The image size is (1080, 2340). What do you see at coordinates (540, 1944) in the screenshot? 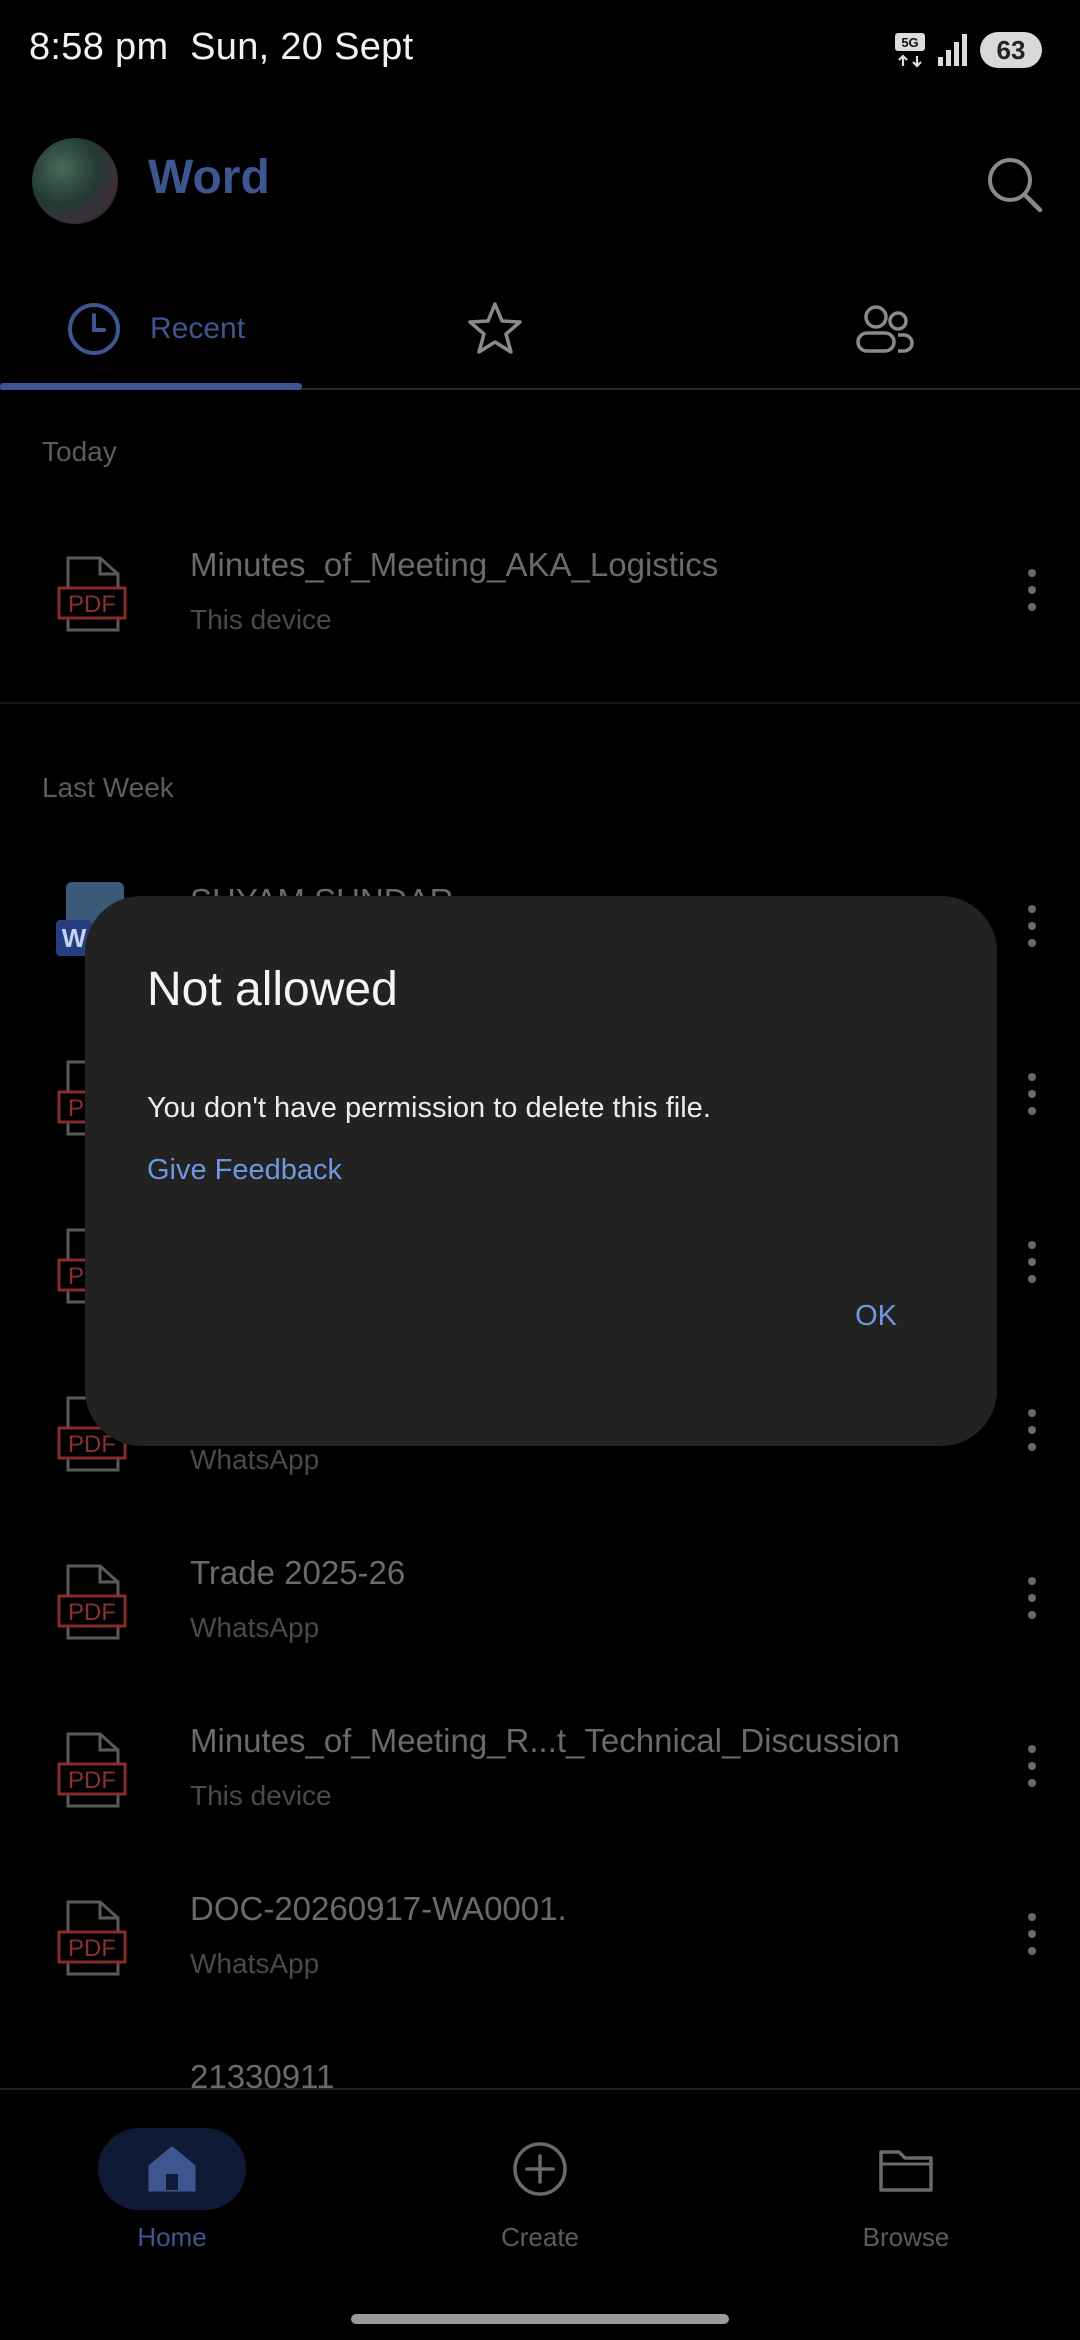
I see `file-row: PDF DOC-20260917-WA0001. WhatsApp` at bounding box center [540, 1944].